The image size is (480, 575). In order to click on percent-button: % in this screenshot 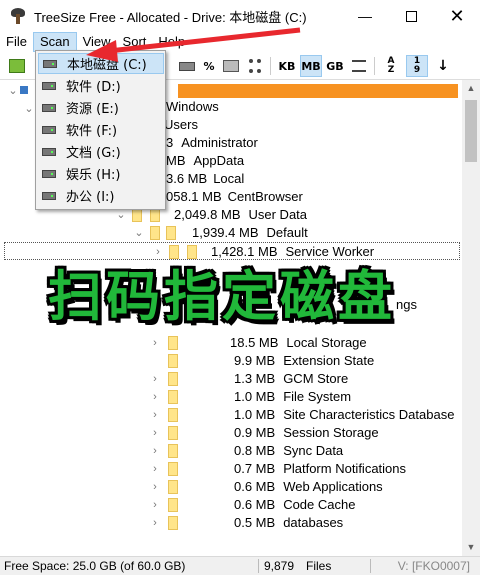, I will do `click(209, 66)`.